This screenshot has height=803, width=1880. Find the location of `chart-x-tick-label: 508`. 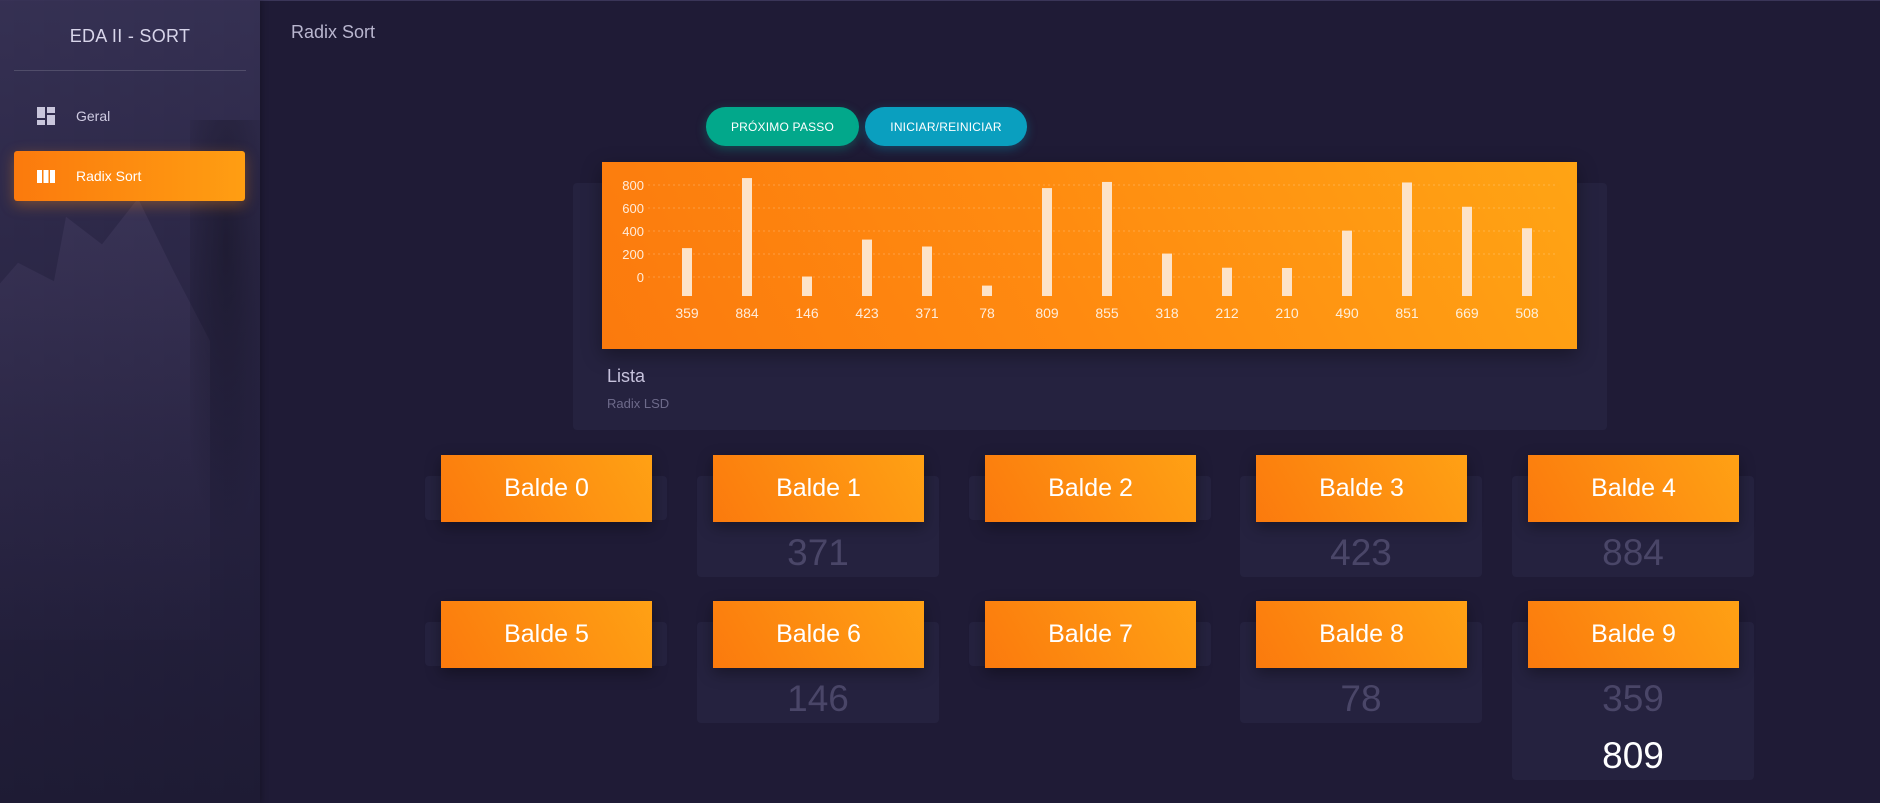

chart-x-tick-label: 508 is located at coordinates (1527, 313).